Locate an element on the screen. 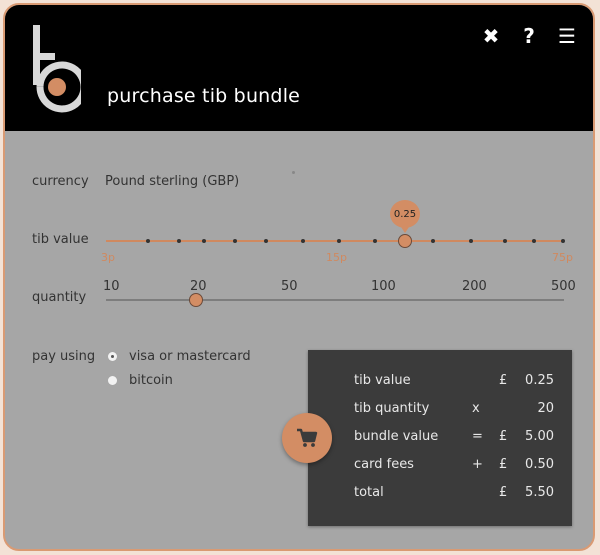 This screenshot has width=600, height=555. quantity-tick: 20 is located at coordinates (198, 286).